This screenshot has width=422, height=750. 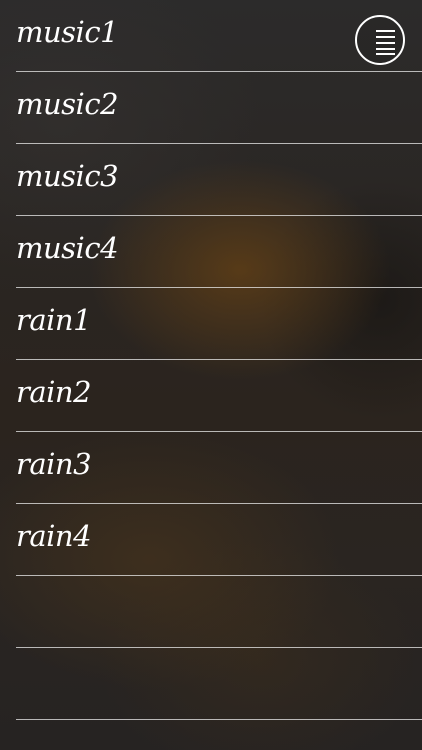 What do you see at coordinates (219, 468) in the screenshot?
I see `list-item-rain3: rain3` at bounding box center [219, 468].